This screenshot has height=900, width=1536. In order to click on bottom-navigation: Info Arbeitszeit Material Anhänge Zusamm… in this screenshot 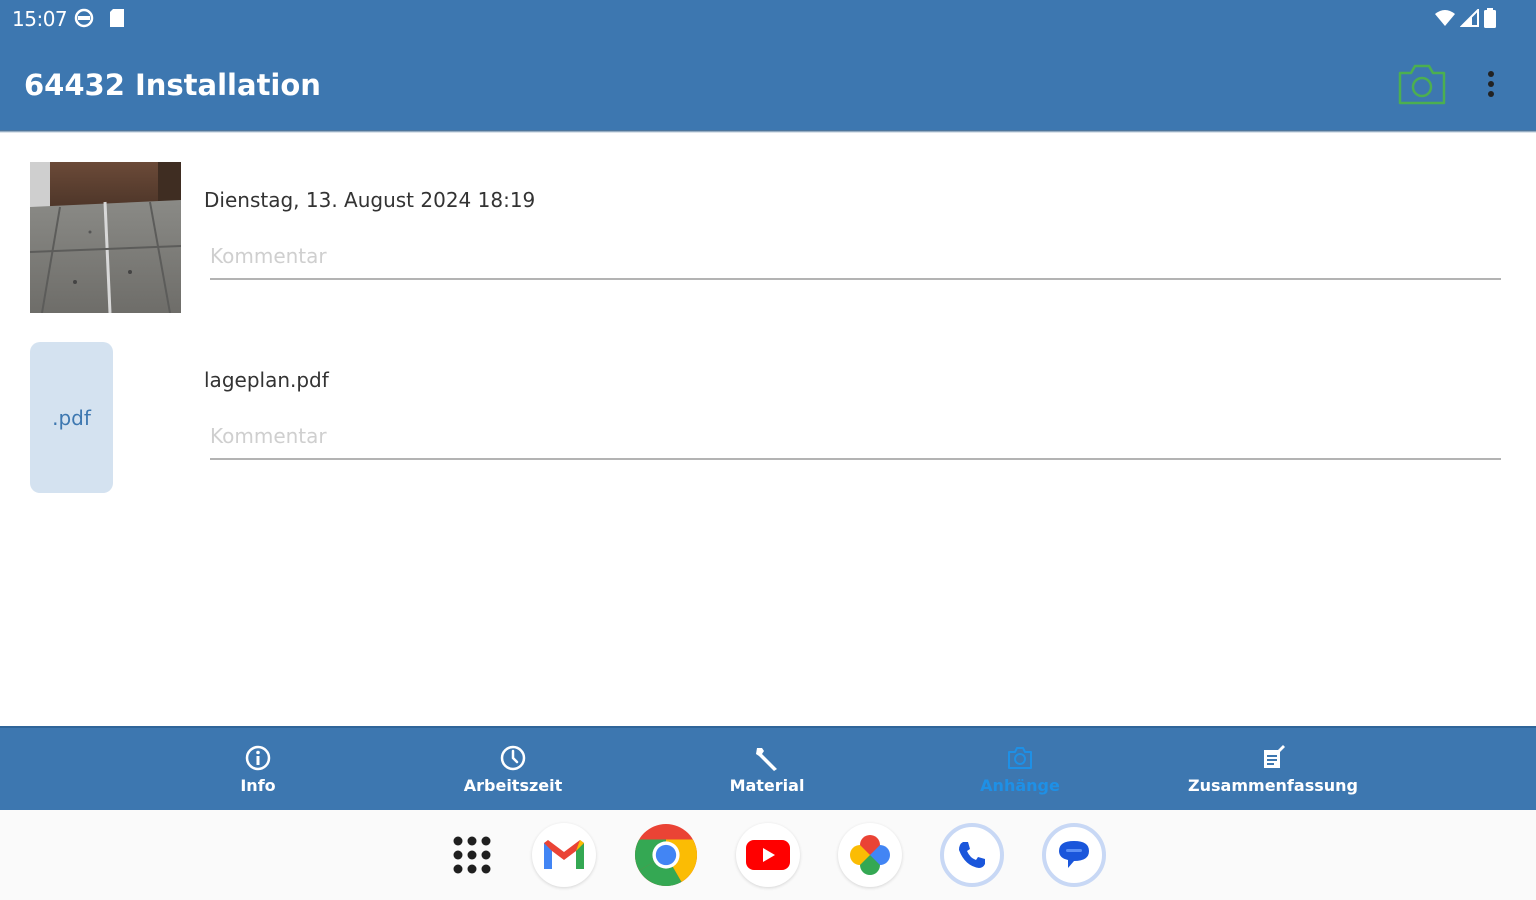, I will do `click(768, 768)`.